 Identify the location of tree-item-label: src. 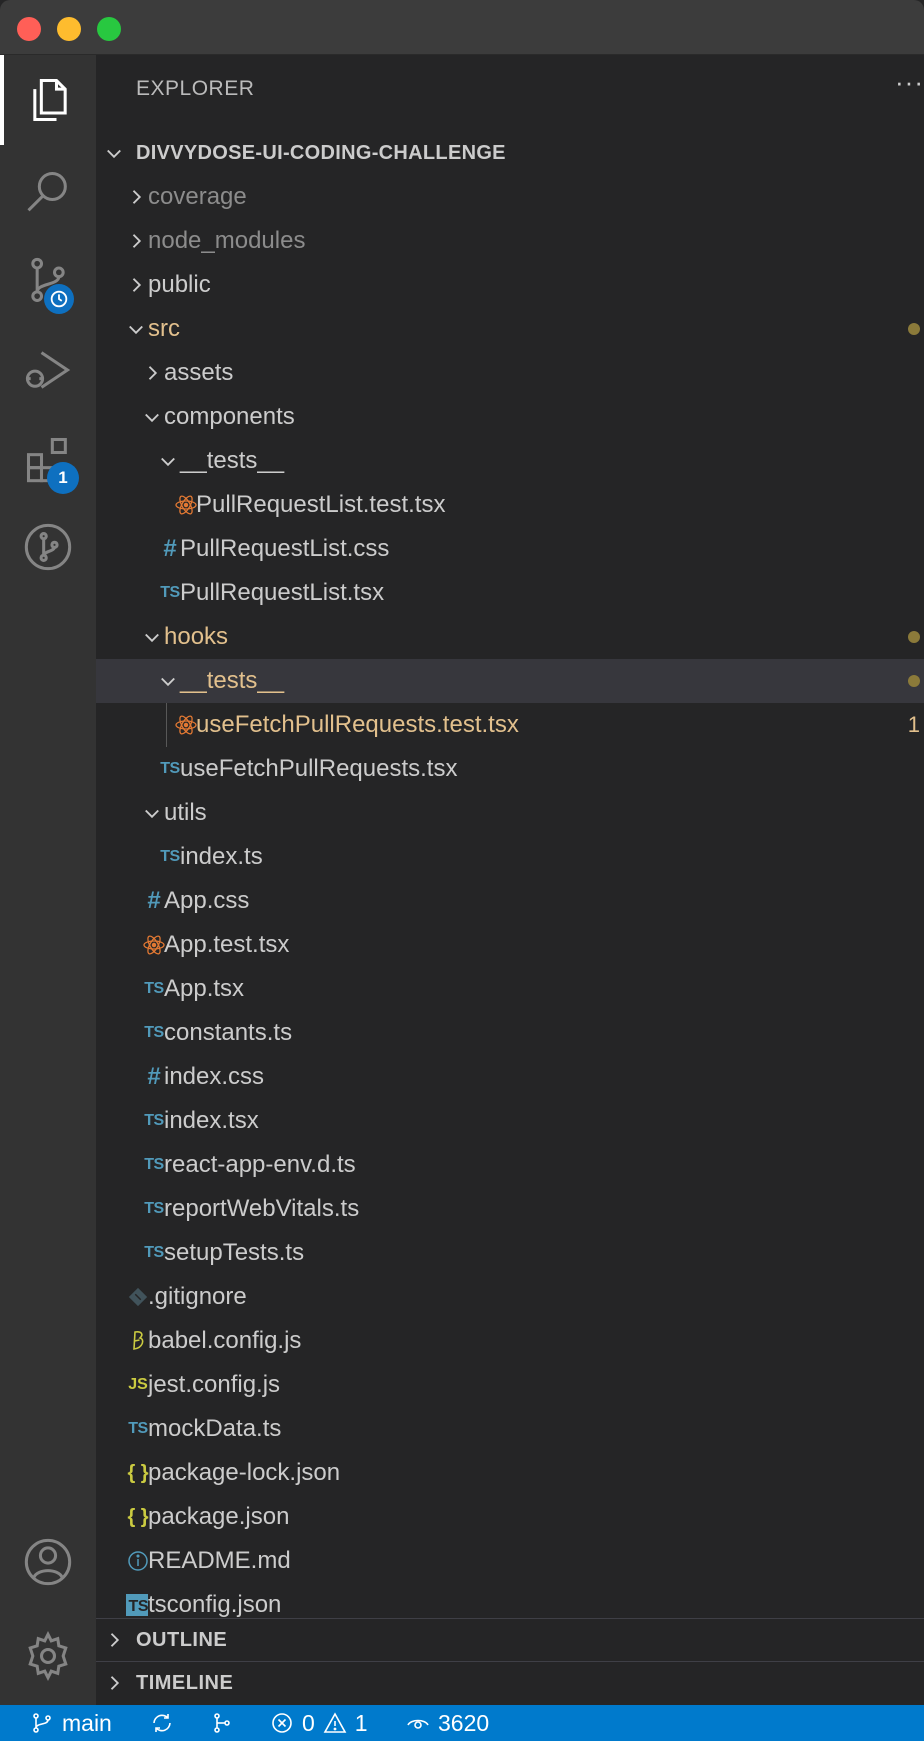
(164, 328).